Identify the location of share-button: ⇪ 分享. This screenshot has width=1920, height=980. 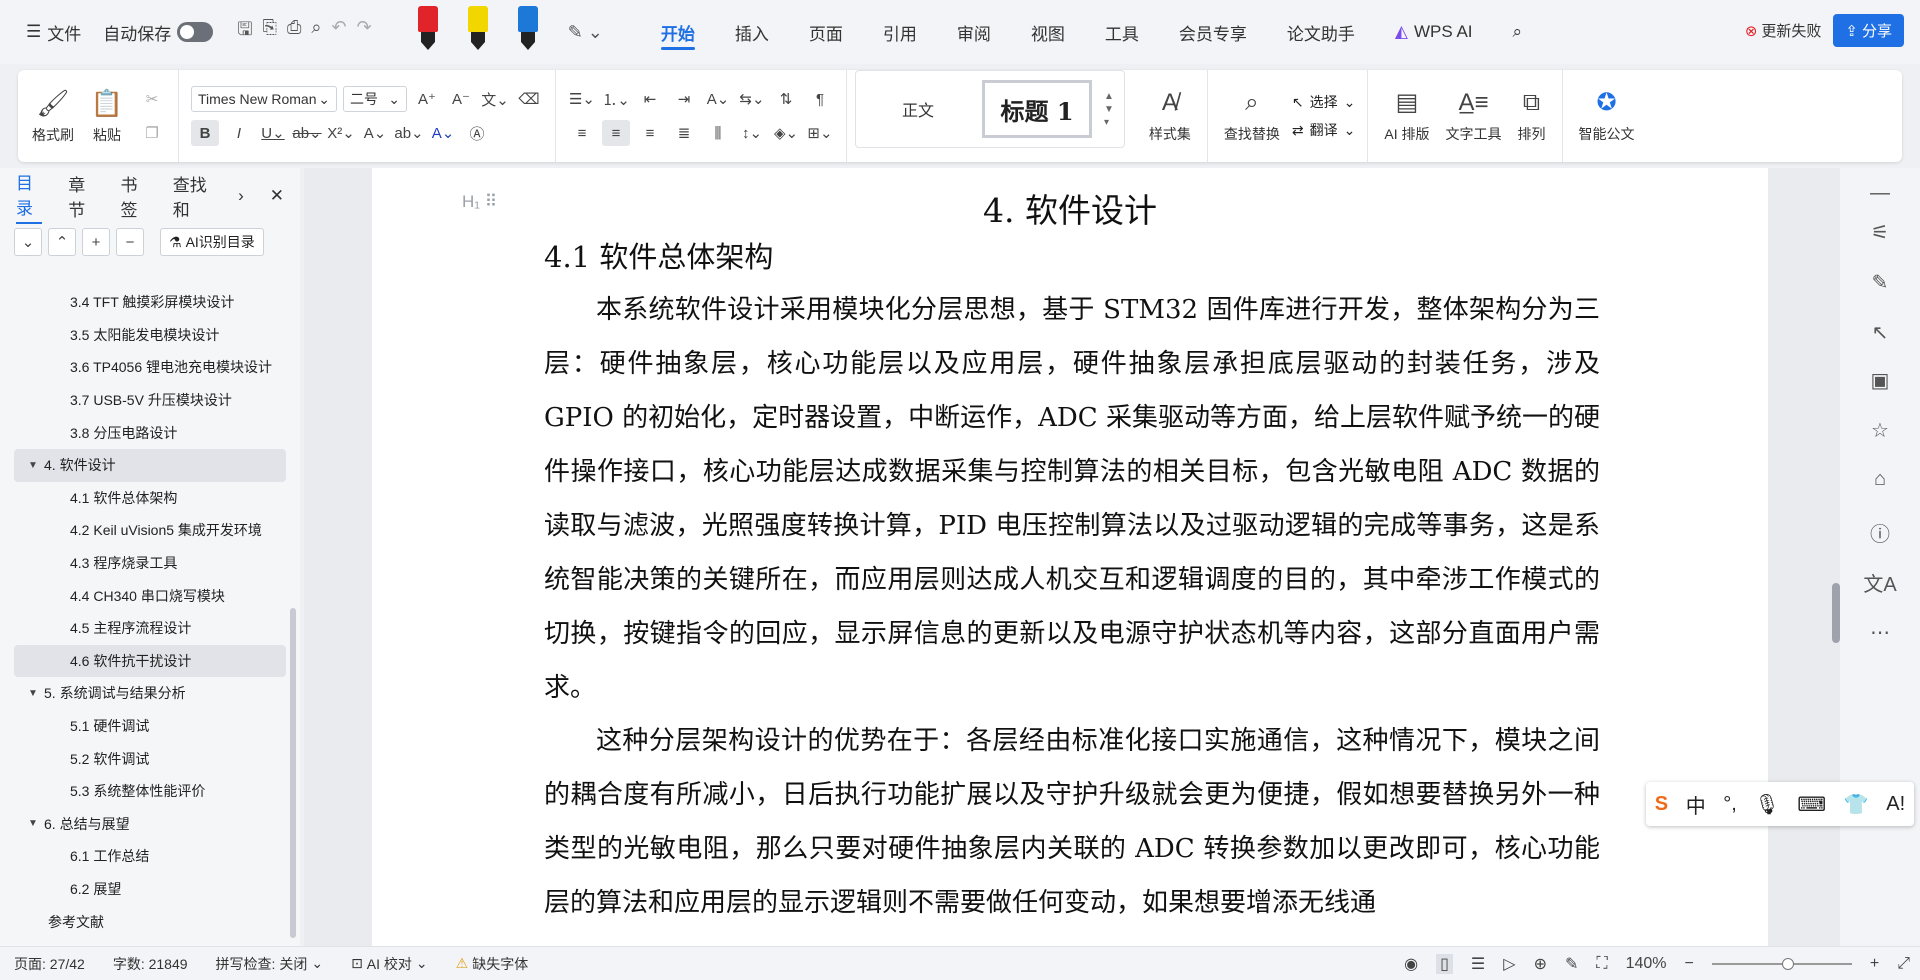
(1868, 30).